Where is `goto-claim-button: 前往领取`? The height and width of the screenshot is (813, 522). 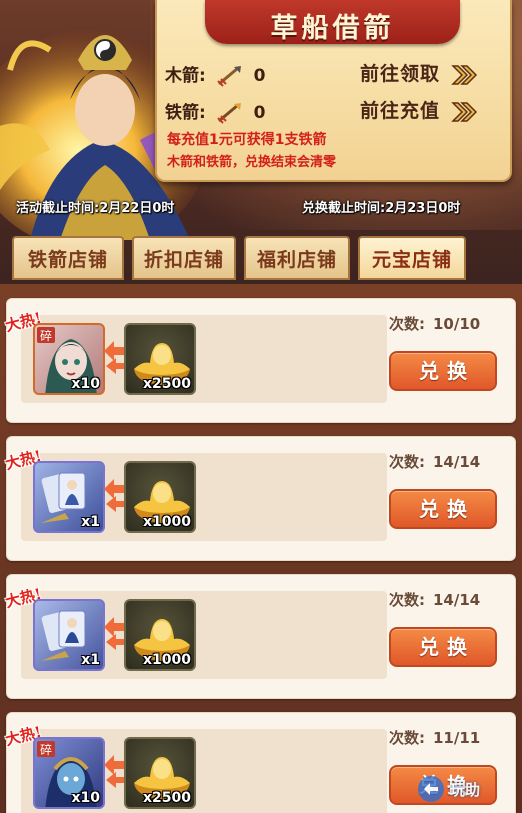
goto-claim-button: 前往领取 is located at coordinates (419, 72).